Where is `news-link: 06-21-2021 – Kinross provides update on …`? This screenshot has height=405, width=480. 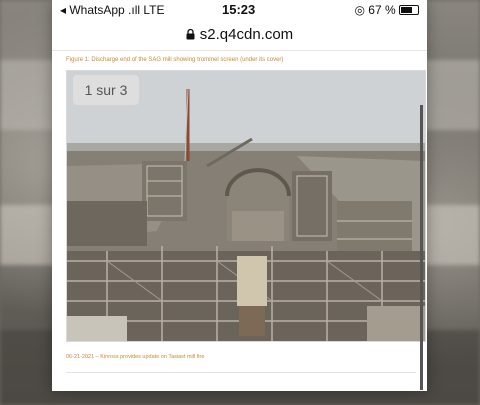 news-link: 06-21-2021 – Kinross provides update on … is located at coordinates (135, 357).